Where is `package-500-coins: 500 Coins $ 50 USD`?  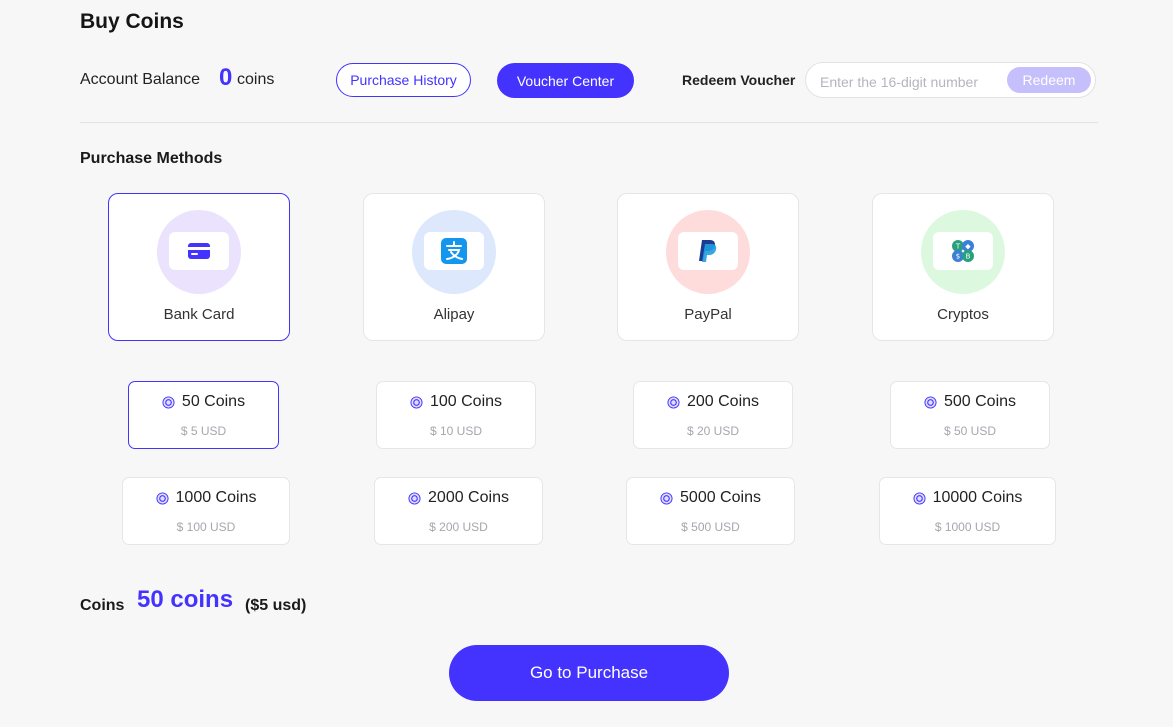 package-500-coins: 500 Coins $ 50 USD is located at coordinates (970, 415).